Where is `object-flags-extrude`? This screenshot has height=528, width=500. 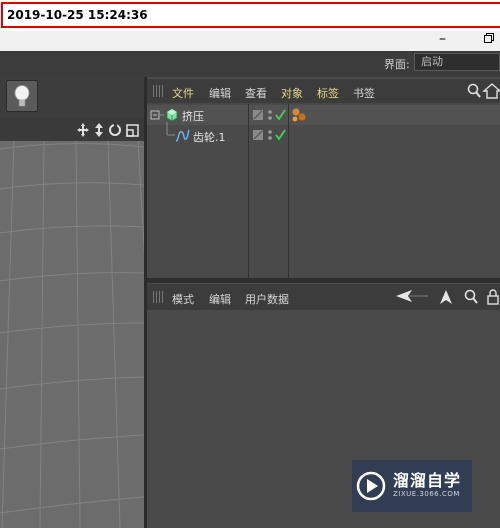 object-flags-extrude is located at coordinates (269, 115).